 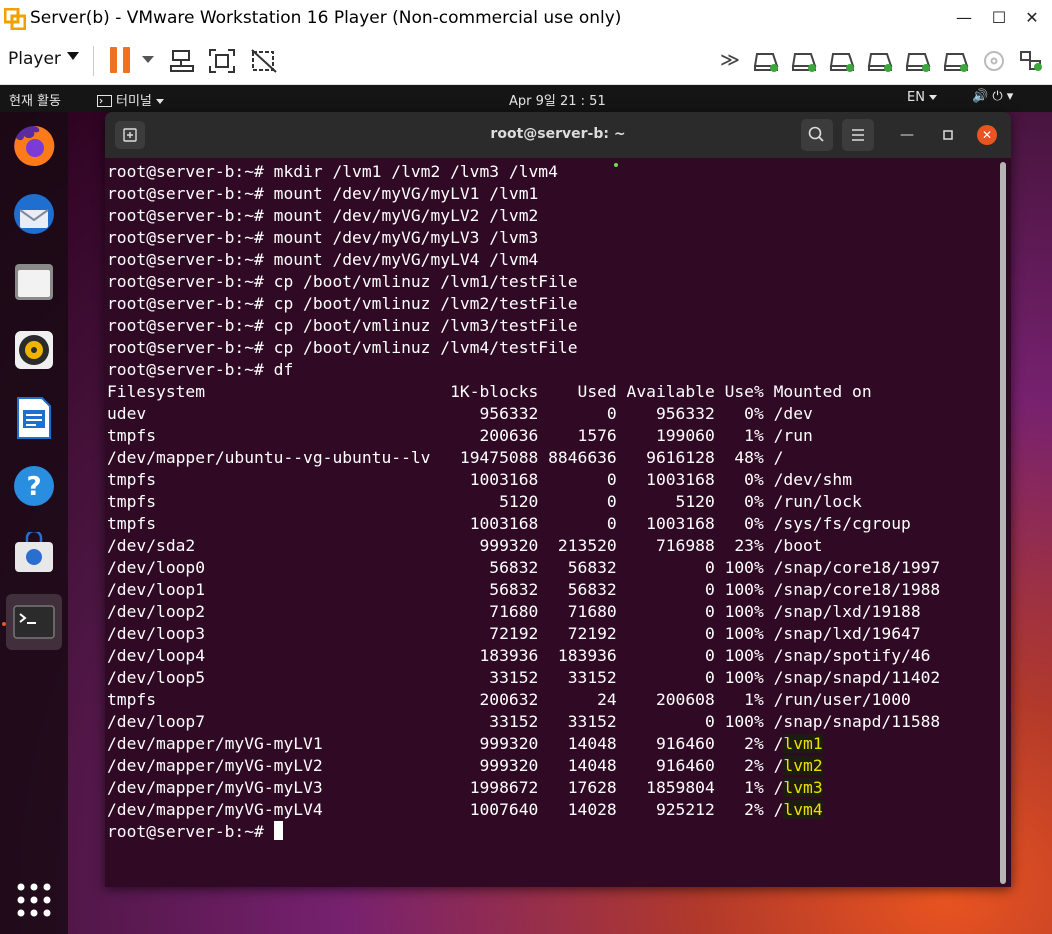 What do you see at coordinates (264, 61) in the screenshot?
I see `unity-mode-icon` at bounding box center [264, 61].